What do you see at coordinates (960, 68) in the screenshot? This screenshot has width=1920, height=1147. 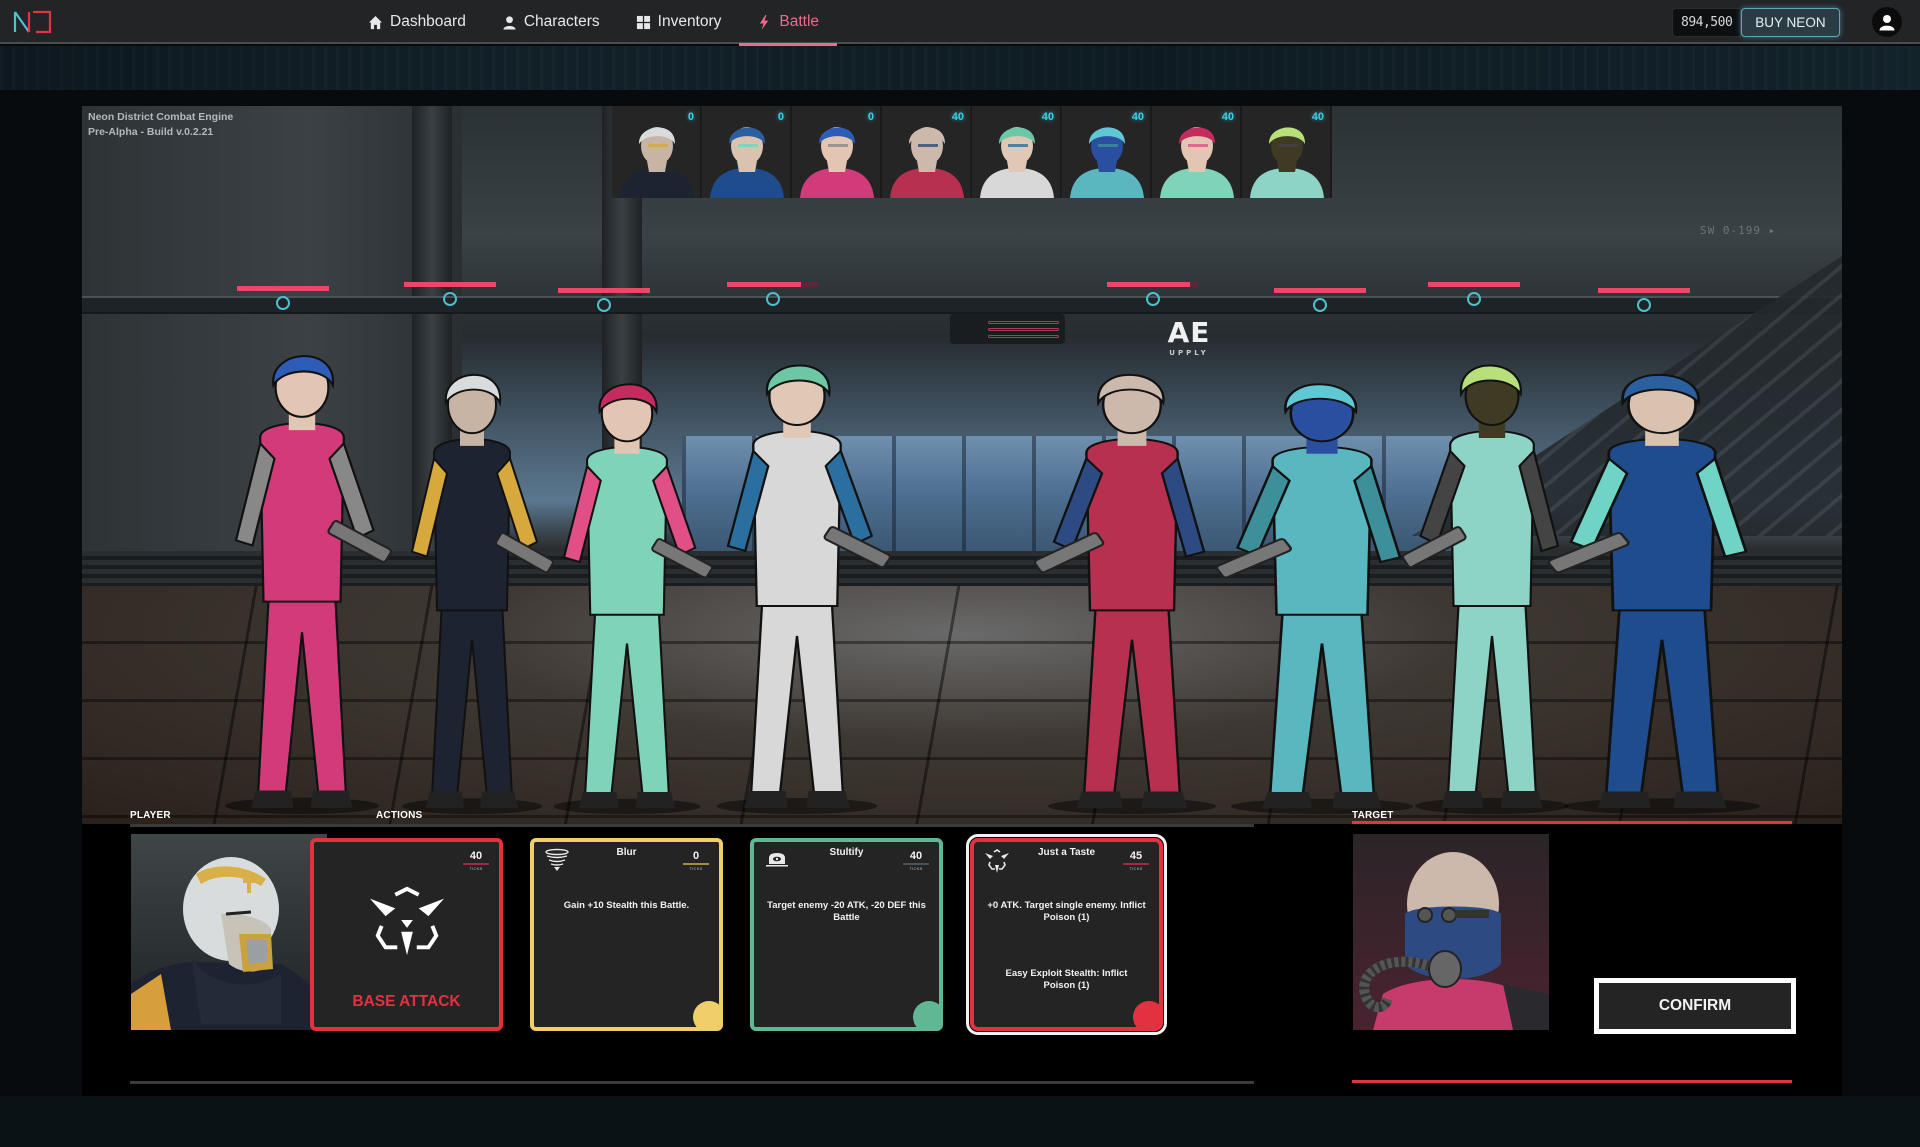 I see `page-backdrop` at bounding box center [960, 68].